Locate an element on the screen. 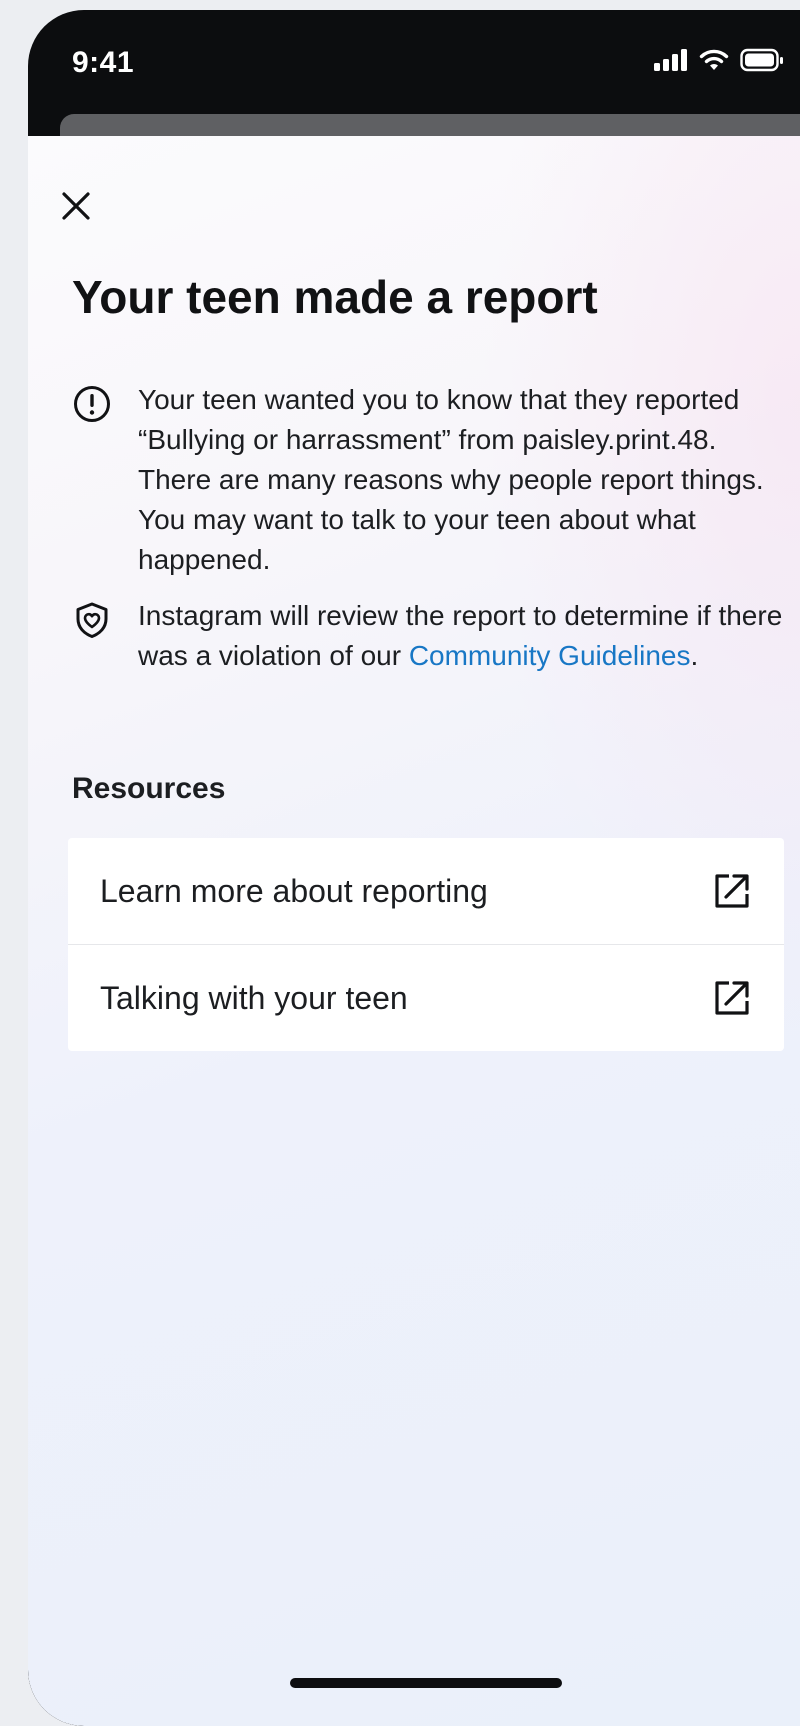  wifi-icon is located at coordinates (714, 59).